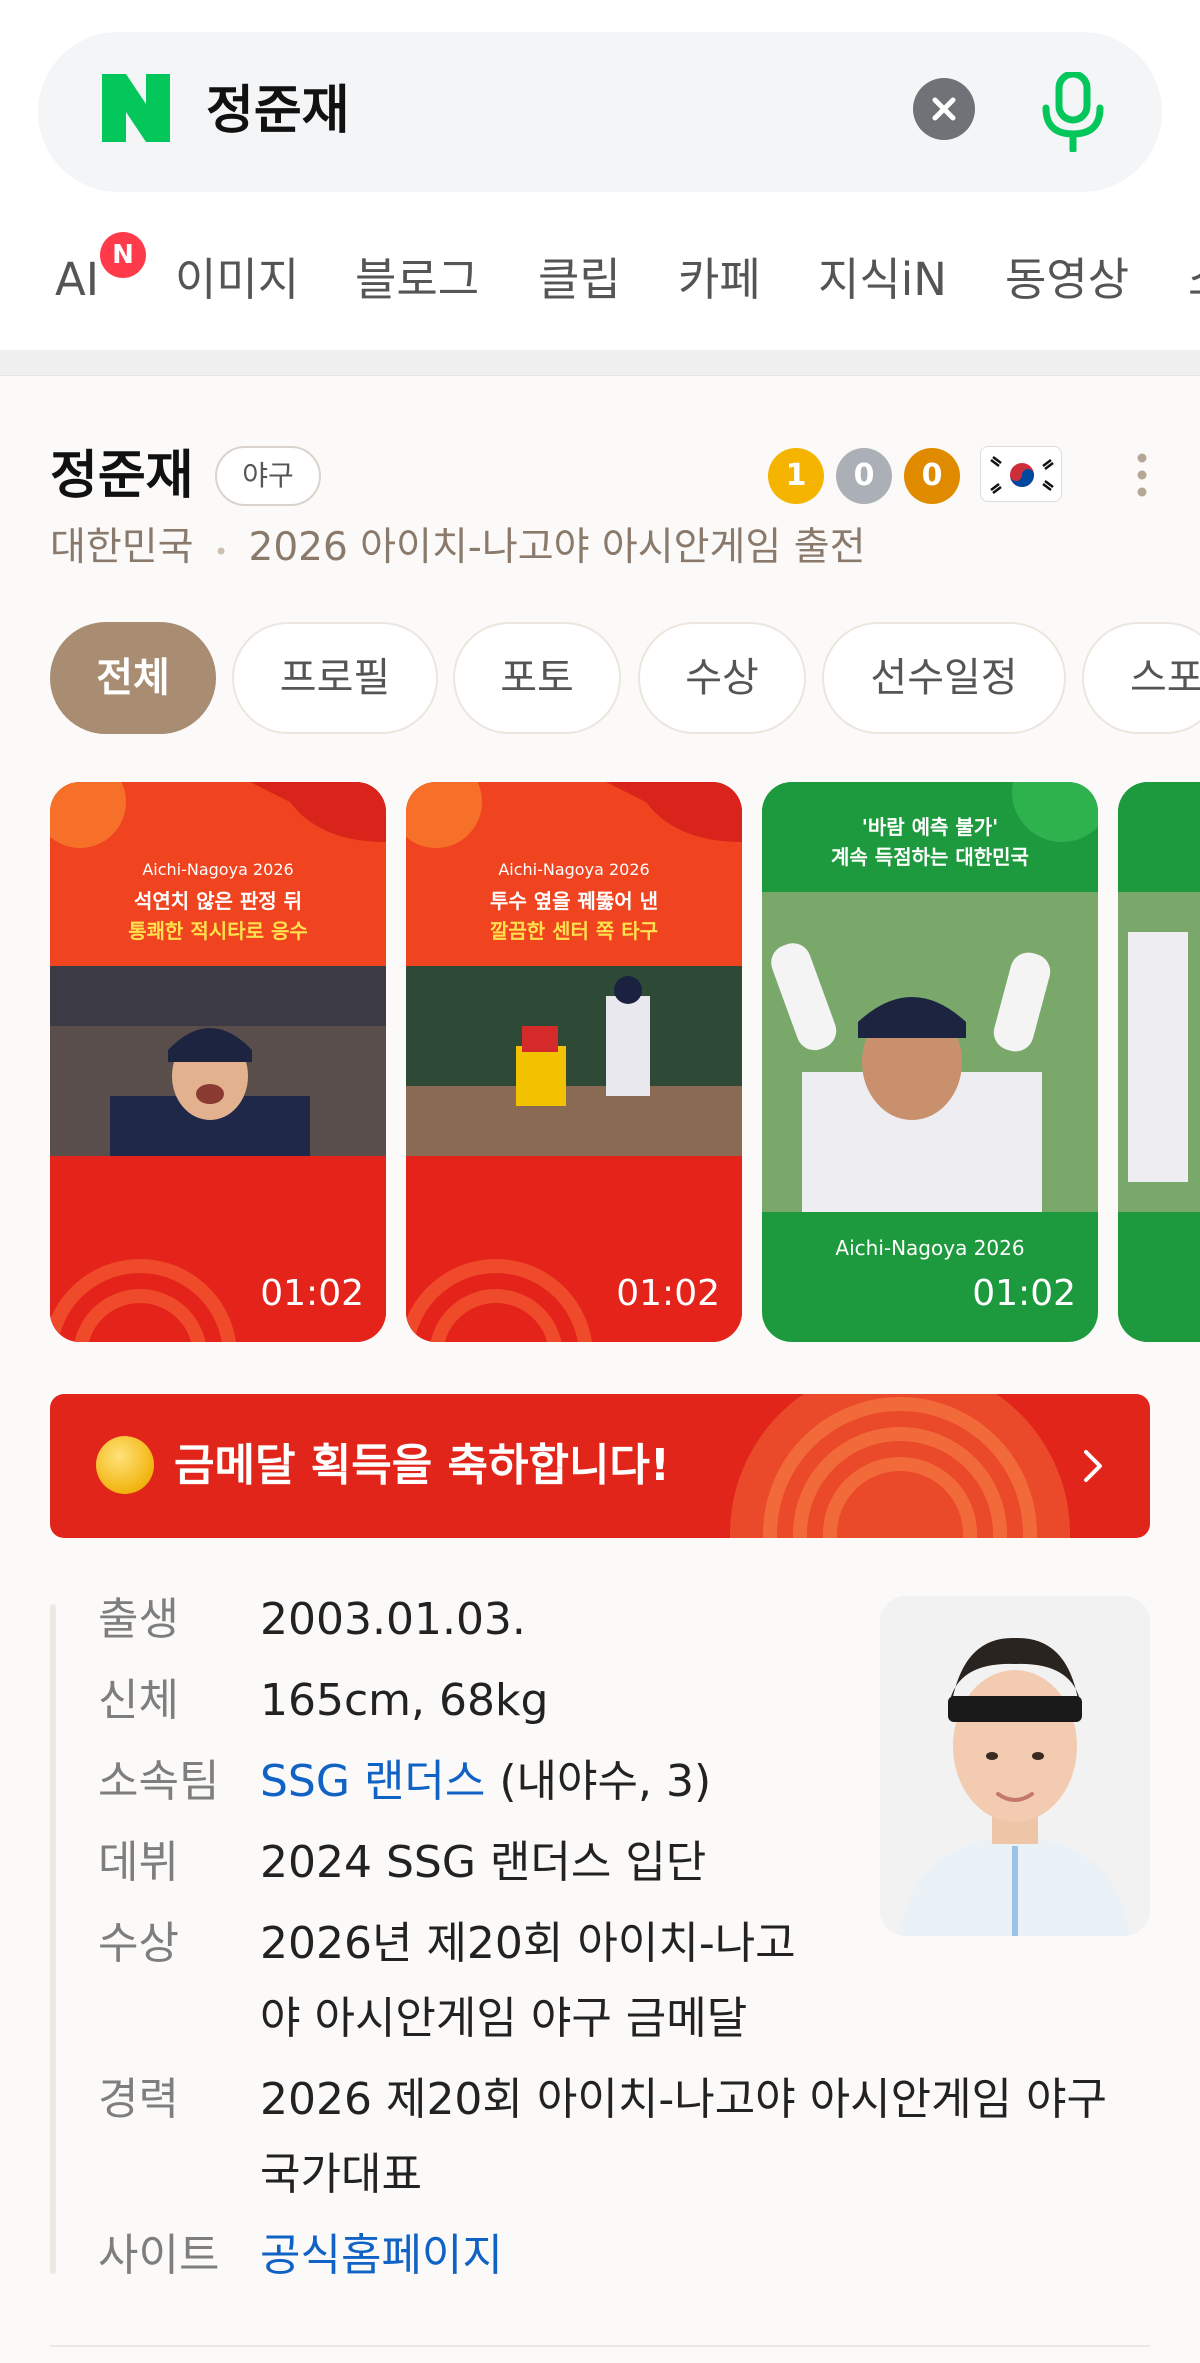  Describe the element at coordinates (335, 678) in the screenshot. I see `pill-profile: 프로필` at that location.